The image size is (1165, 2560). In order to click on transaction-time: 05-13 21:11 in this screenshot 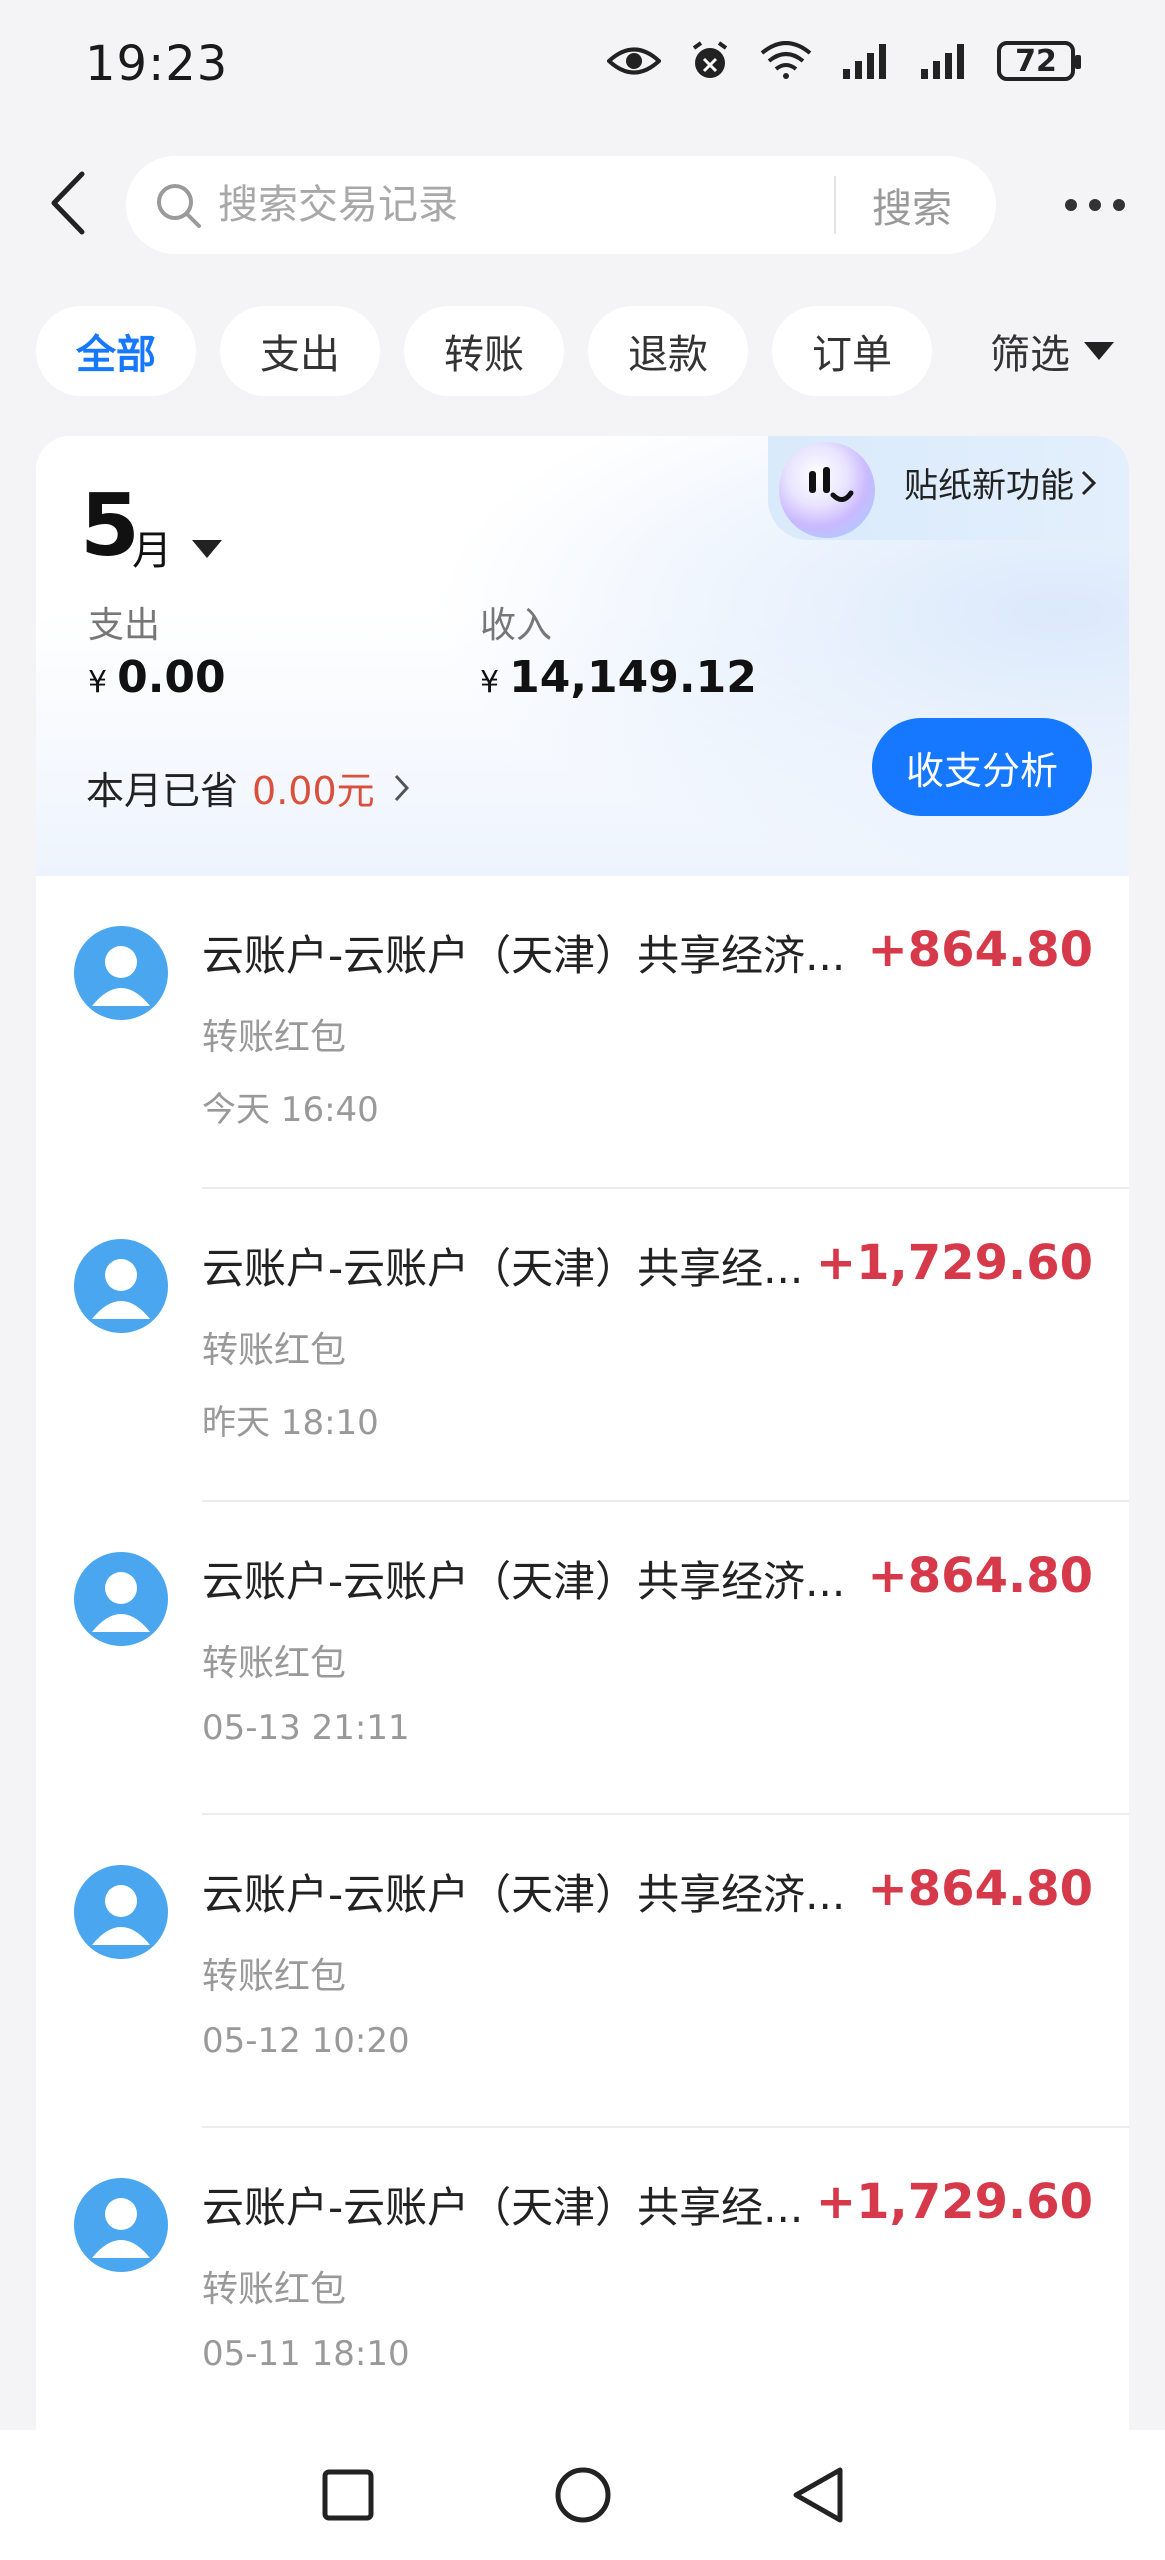, I will do `click(306, 1728)`.